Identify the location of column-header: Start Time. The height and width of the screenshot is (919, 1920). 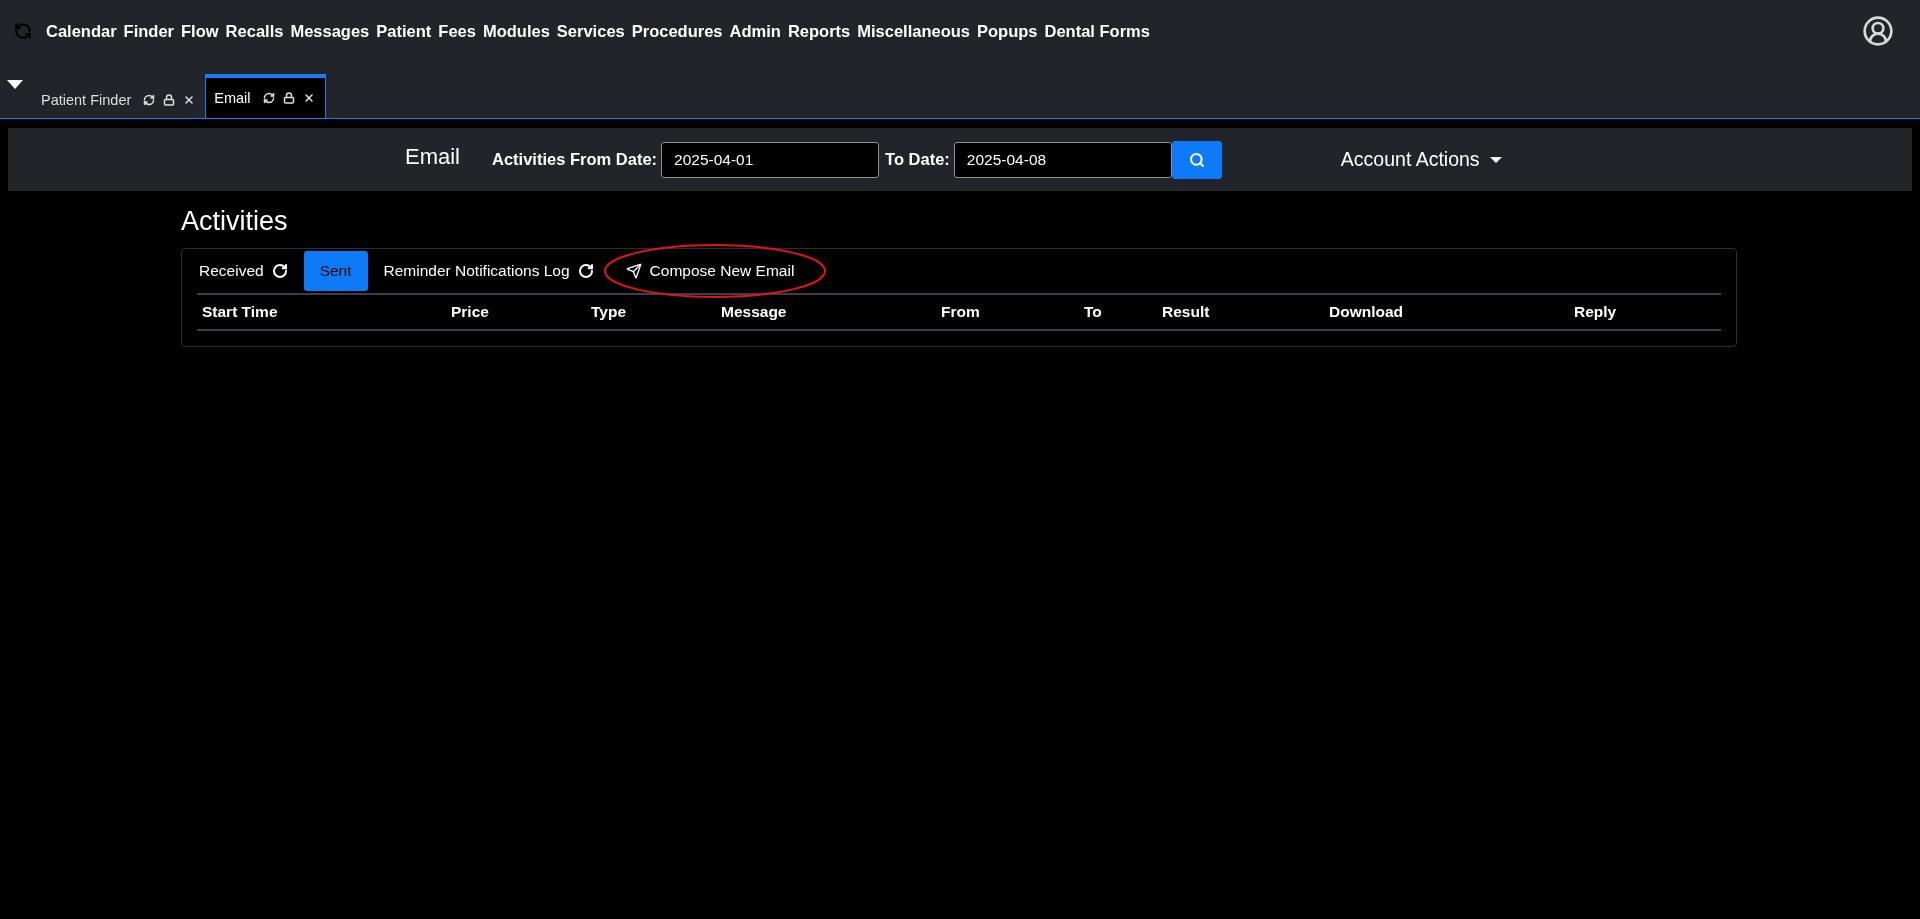
(240, 312).